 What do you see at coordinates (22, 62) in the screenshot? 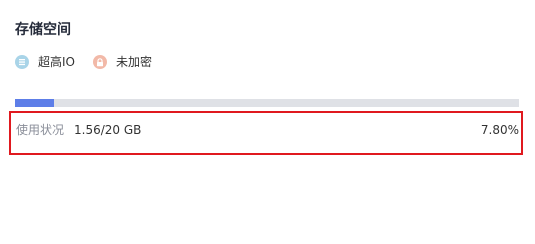
I see `disk-icon` at bounding box center [22, 62].